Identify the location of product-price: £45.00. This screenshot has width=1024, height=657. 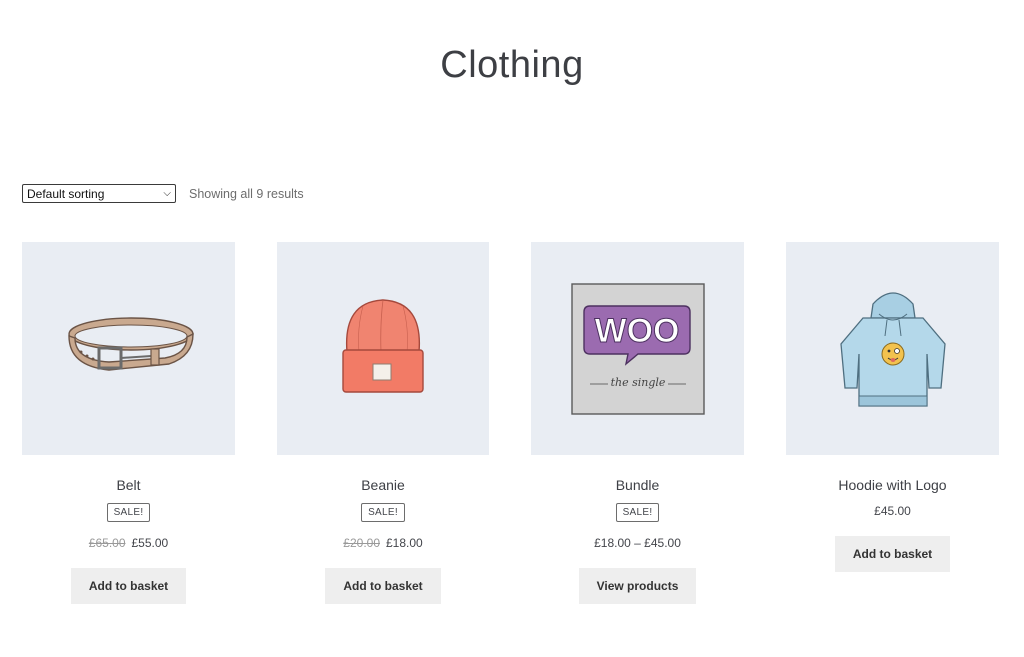
(892, 511).